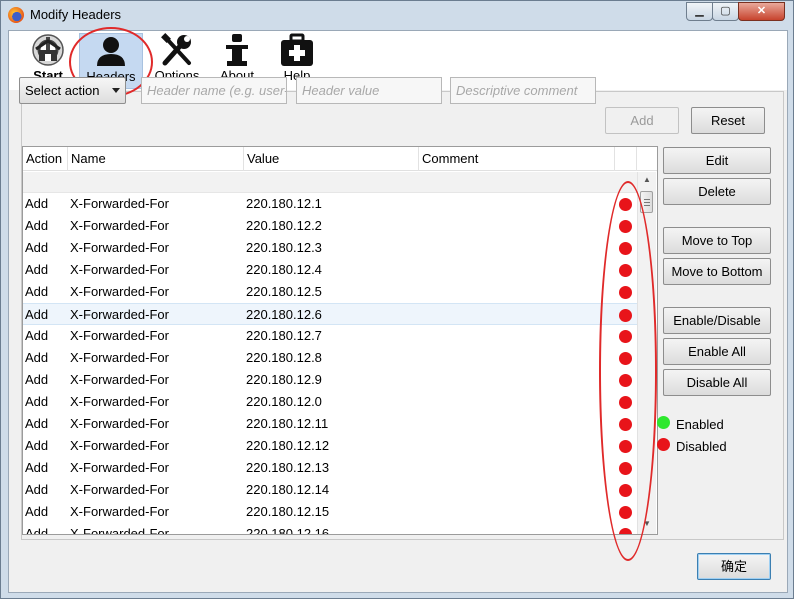 The height and width of the screenshot is (599, 794). I want to click on minimize-button: ▁, so click(699, 11).